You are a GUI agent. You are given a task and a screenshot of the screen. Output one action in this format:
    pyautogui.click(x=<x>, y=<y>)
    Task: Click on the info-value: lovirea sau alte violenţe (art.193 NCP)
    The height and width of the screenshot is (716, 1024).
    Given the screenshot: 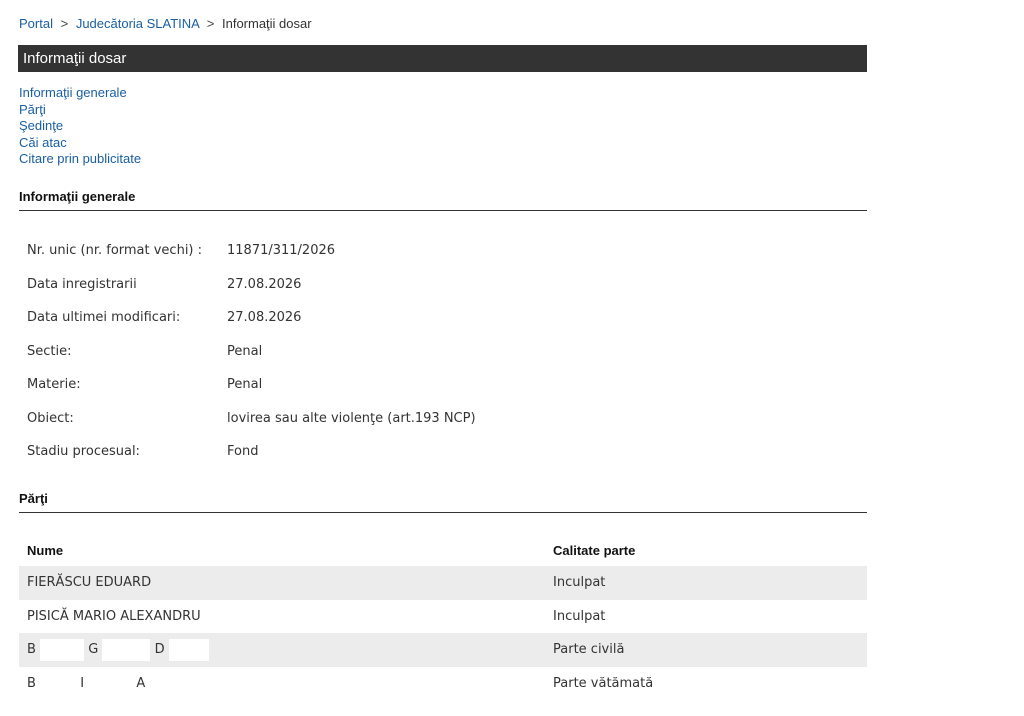 What is the action you would take?
    pyautogui.click(x=351, y=418)
    